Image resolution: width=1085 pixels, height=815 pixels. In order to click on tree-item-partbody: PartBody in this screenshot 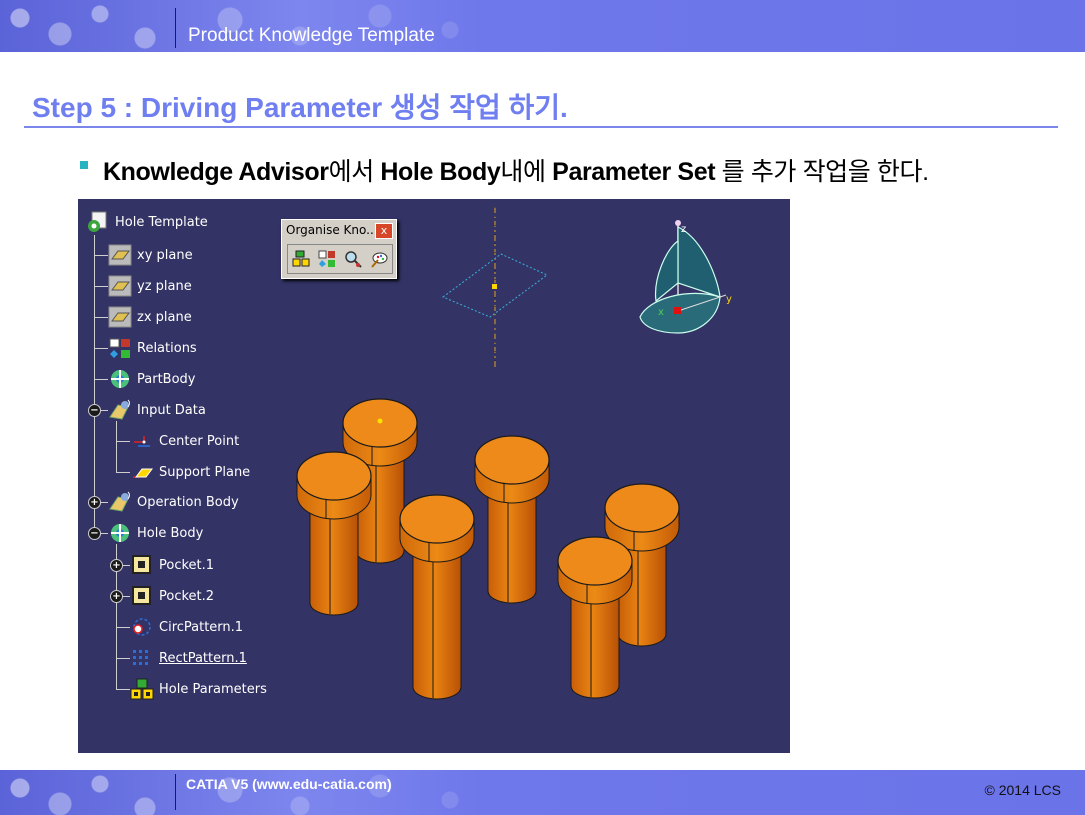, I will do `click(151, 379)`.